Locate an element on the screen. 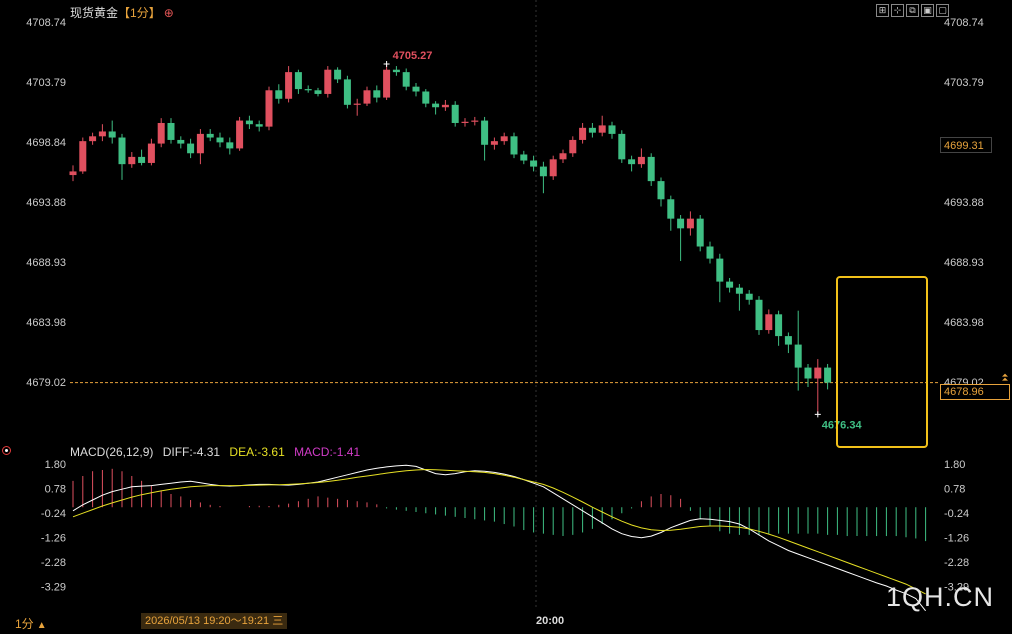 The image size is (1012, 634). time-range-label: 2026/05/13 19:20～19:21 三 is located at coordinates (214, 621).